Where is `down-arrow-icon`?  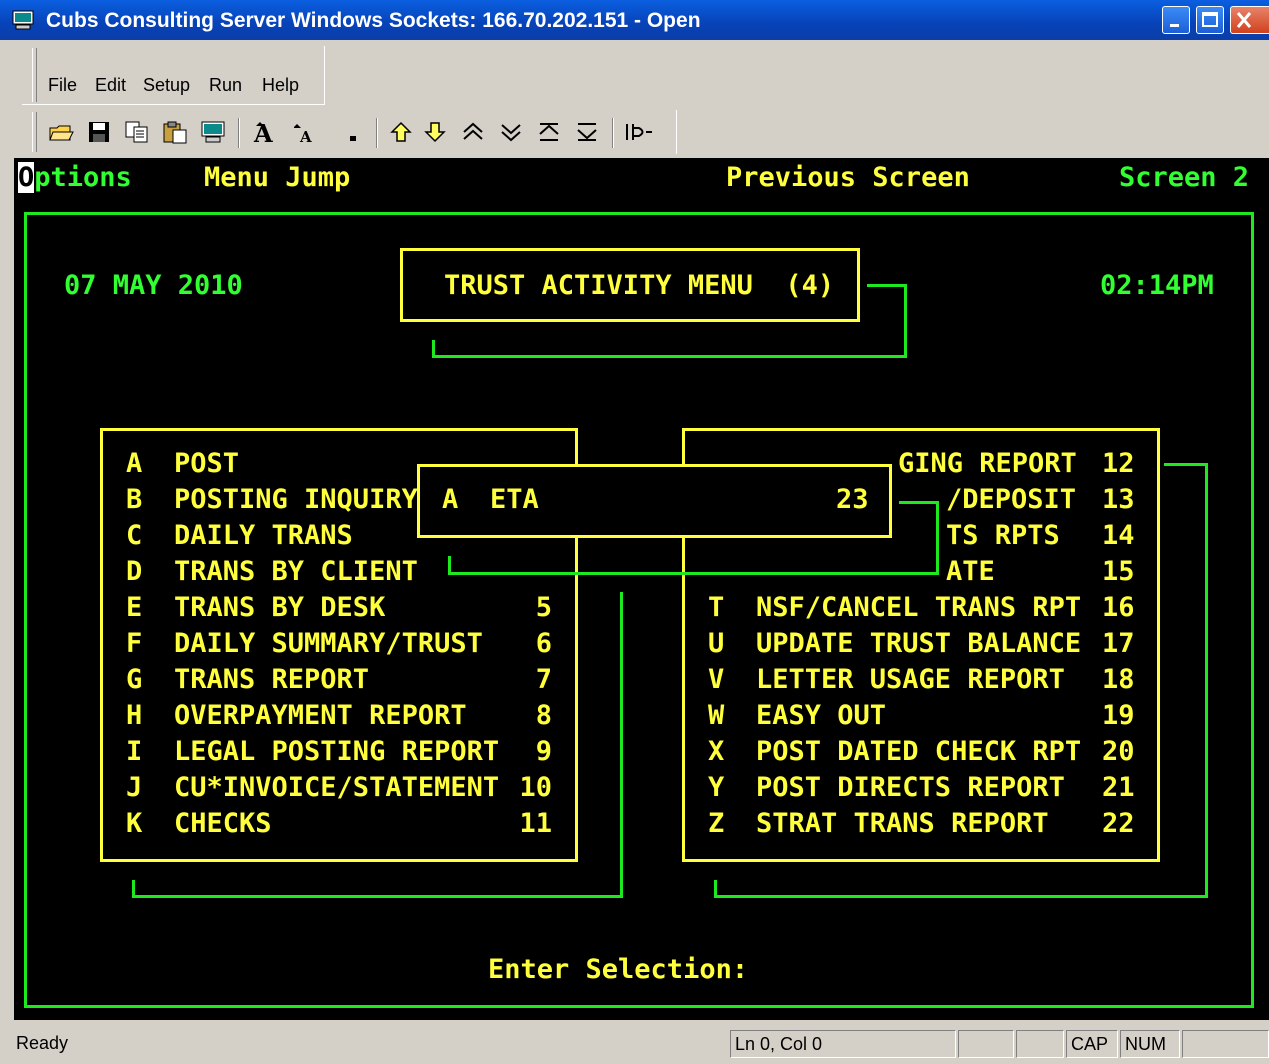 down-arrow-icon is located at coordinates (435, 132).